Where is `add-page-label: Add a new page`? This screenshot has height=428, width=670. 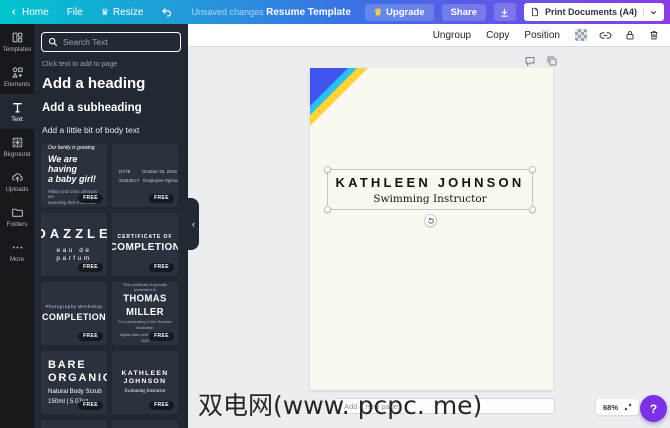
add-page-label: Add a new page is located at coordinates (371, 406).